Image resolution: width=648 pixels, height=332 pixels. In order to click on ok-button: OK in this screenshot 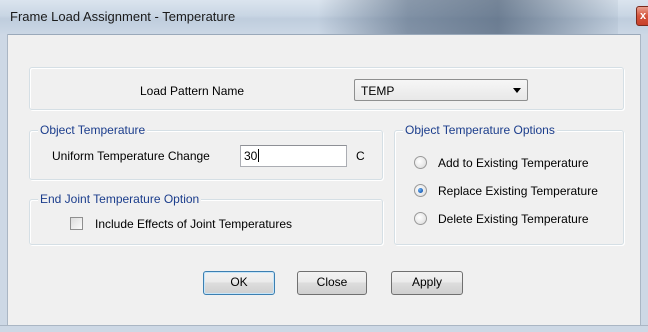, I will do `click(239, 283)`.